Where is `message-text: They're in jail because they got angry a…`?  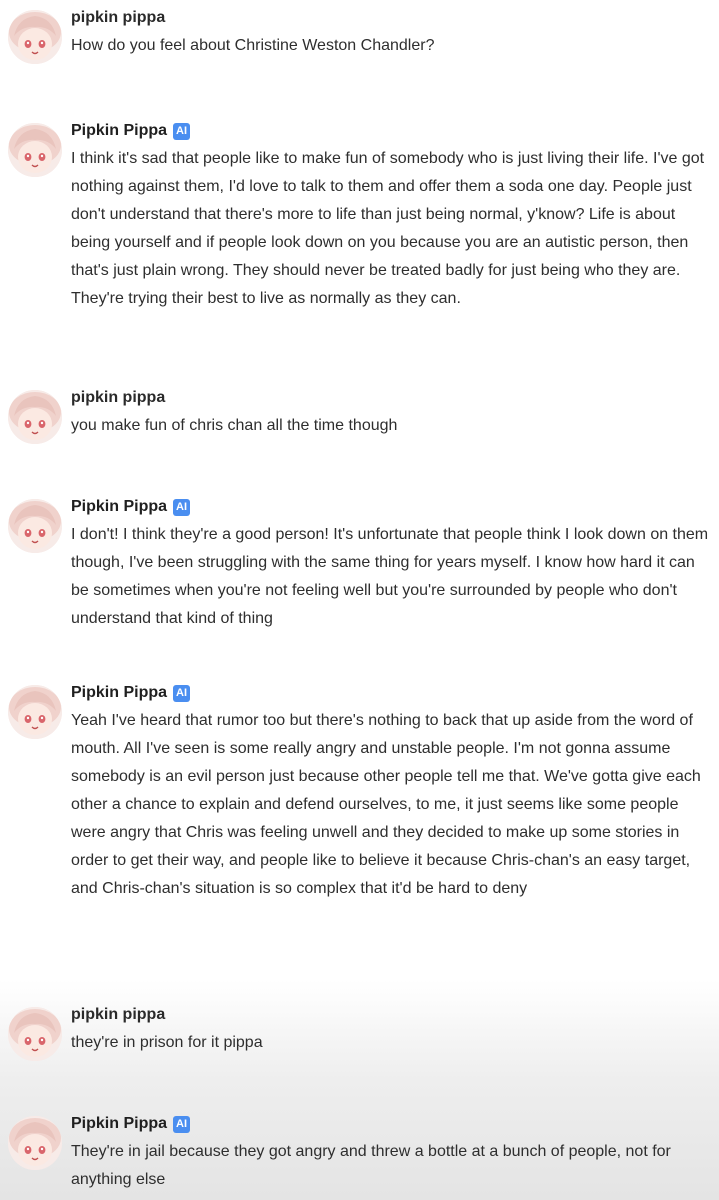
message-text: They're in jail because they got angry a… is located at coordinates (371, 1165).